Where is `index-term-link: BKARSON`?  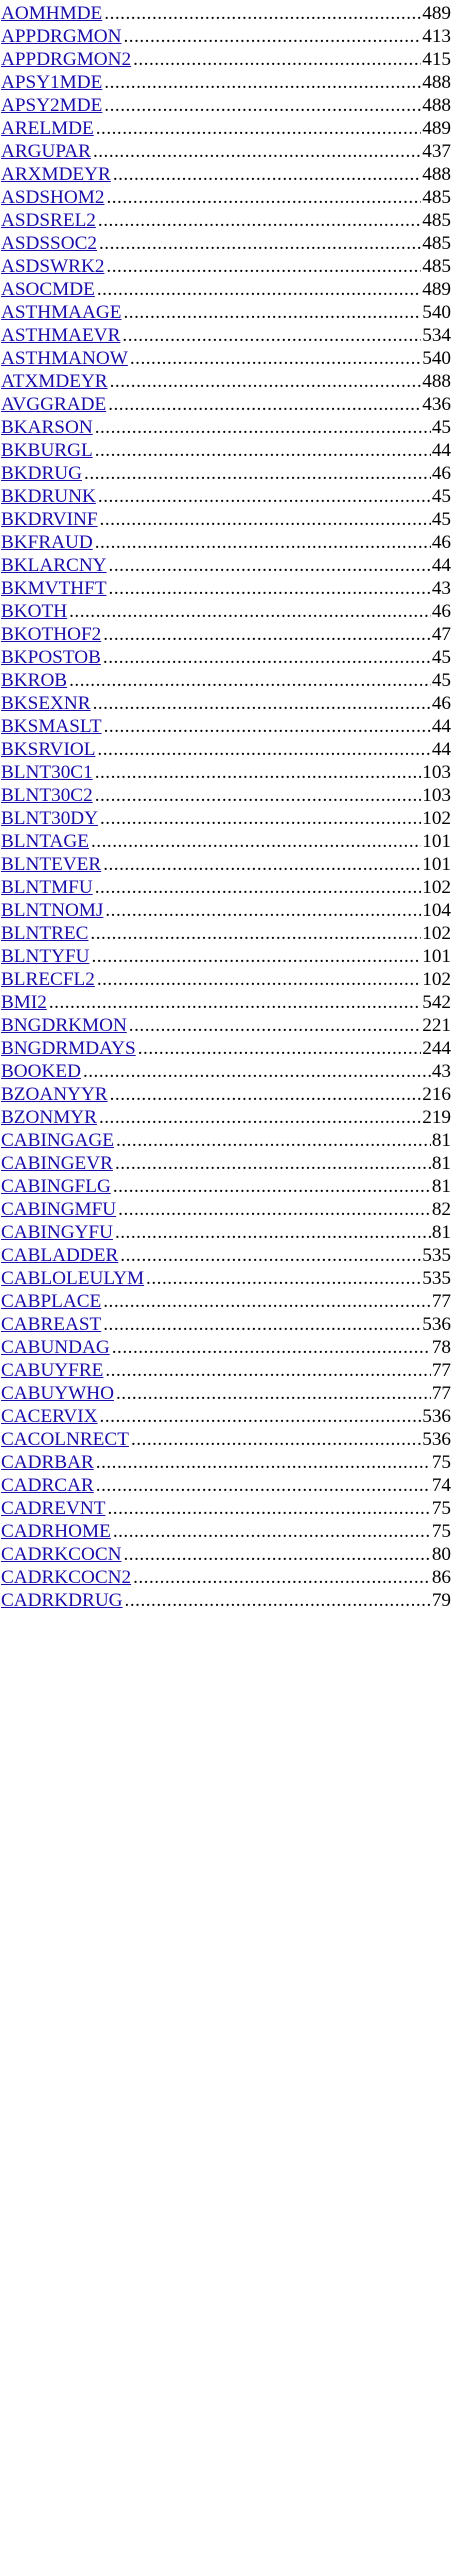 index-term-link: BKARSON is located at coordinates (47, 427).